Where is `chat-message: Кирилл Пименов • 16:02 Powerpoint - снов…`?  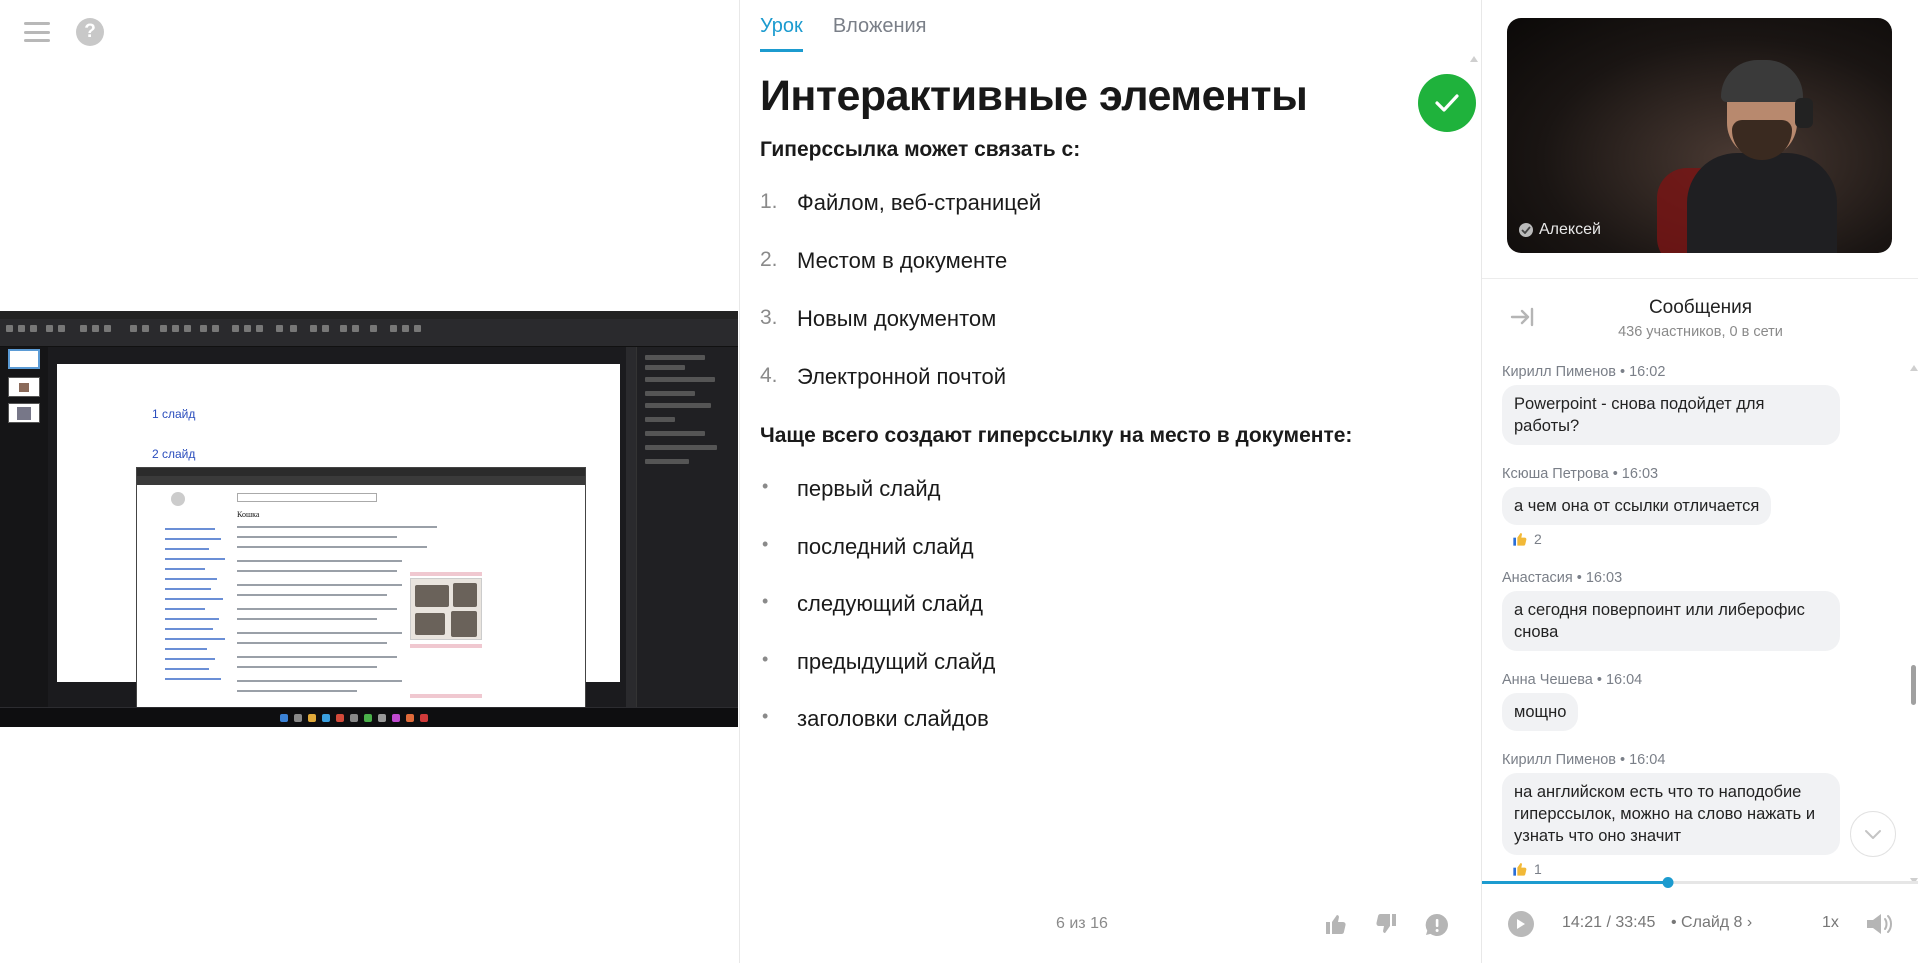
chat-message: Кирилл Пименов • 16:02 Powerpoint - снов… is located at coordinates (1671, 404).